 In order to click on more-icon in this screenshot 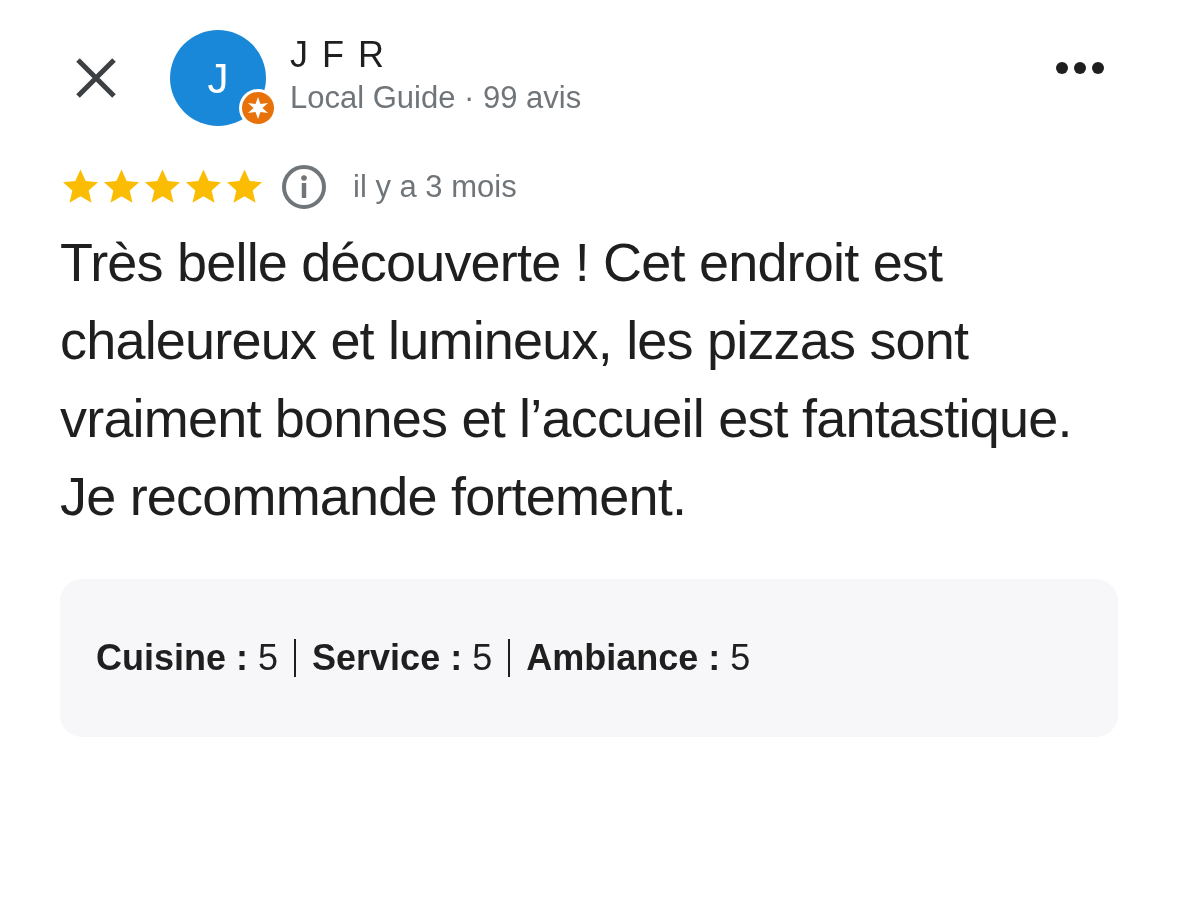, I will do `click(1080, 68)`.